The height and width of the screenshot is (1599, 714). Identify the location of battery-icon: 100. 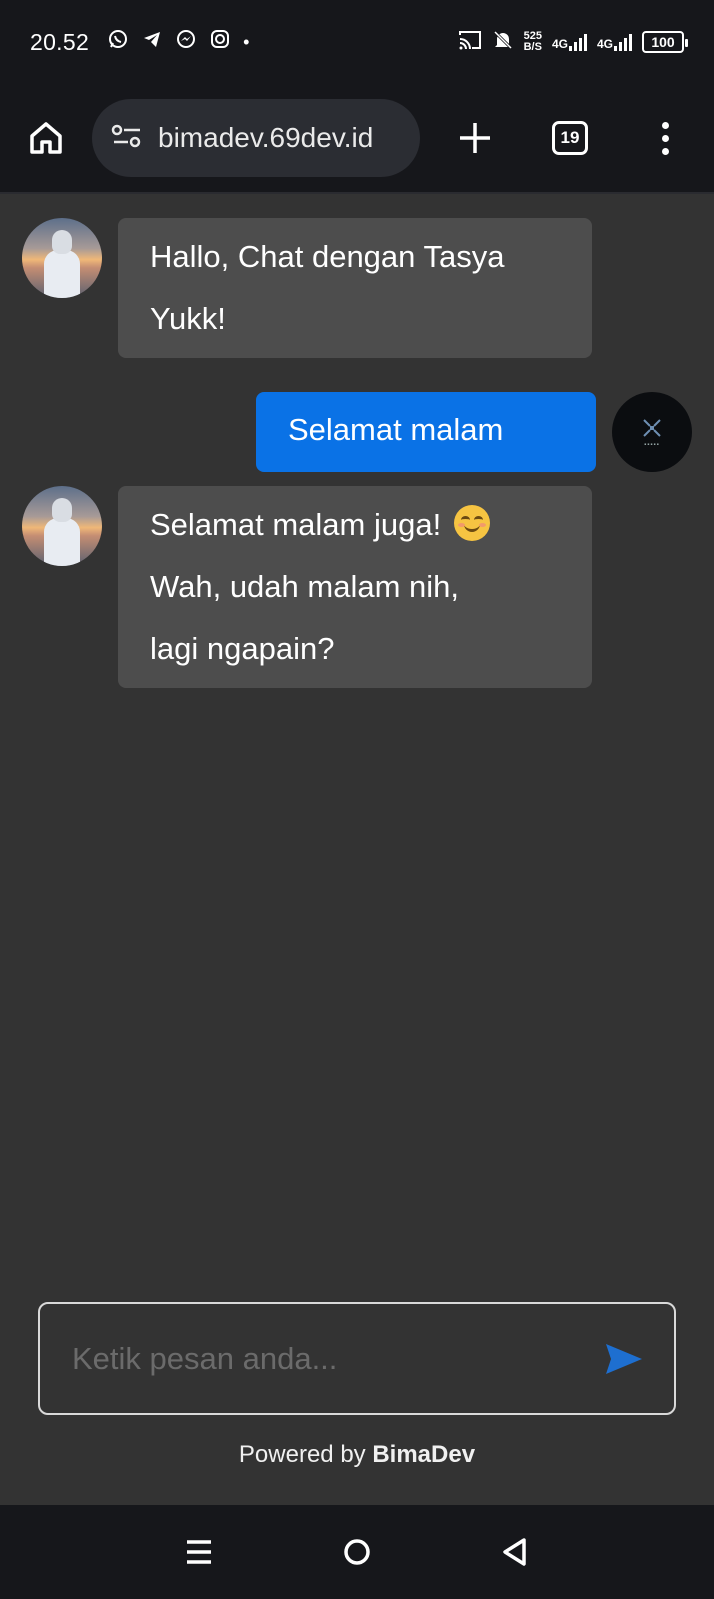
(665, 42).